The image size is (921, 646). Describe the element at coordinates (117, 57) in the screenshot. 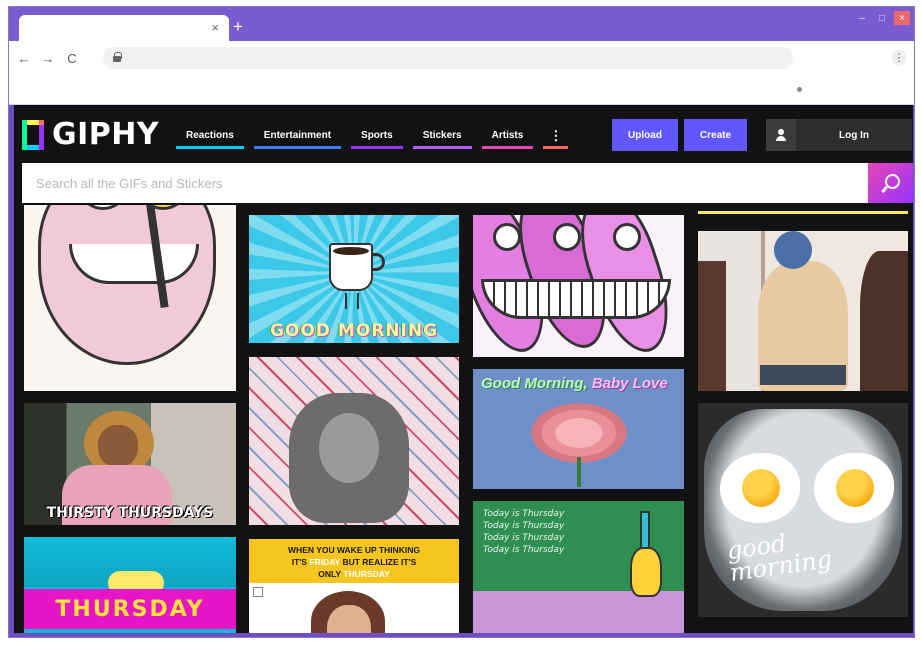

I see `lock-icon` at that location.